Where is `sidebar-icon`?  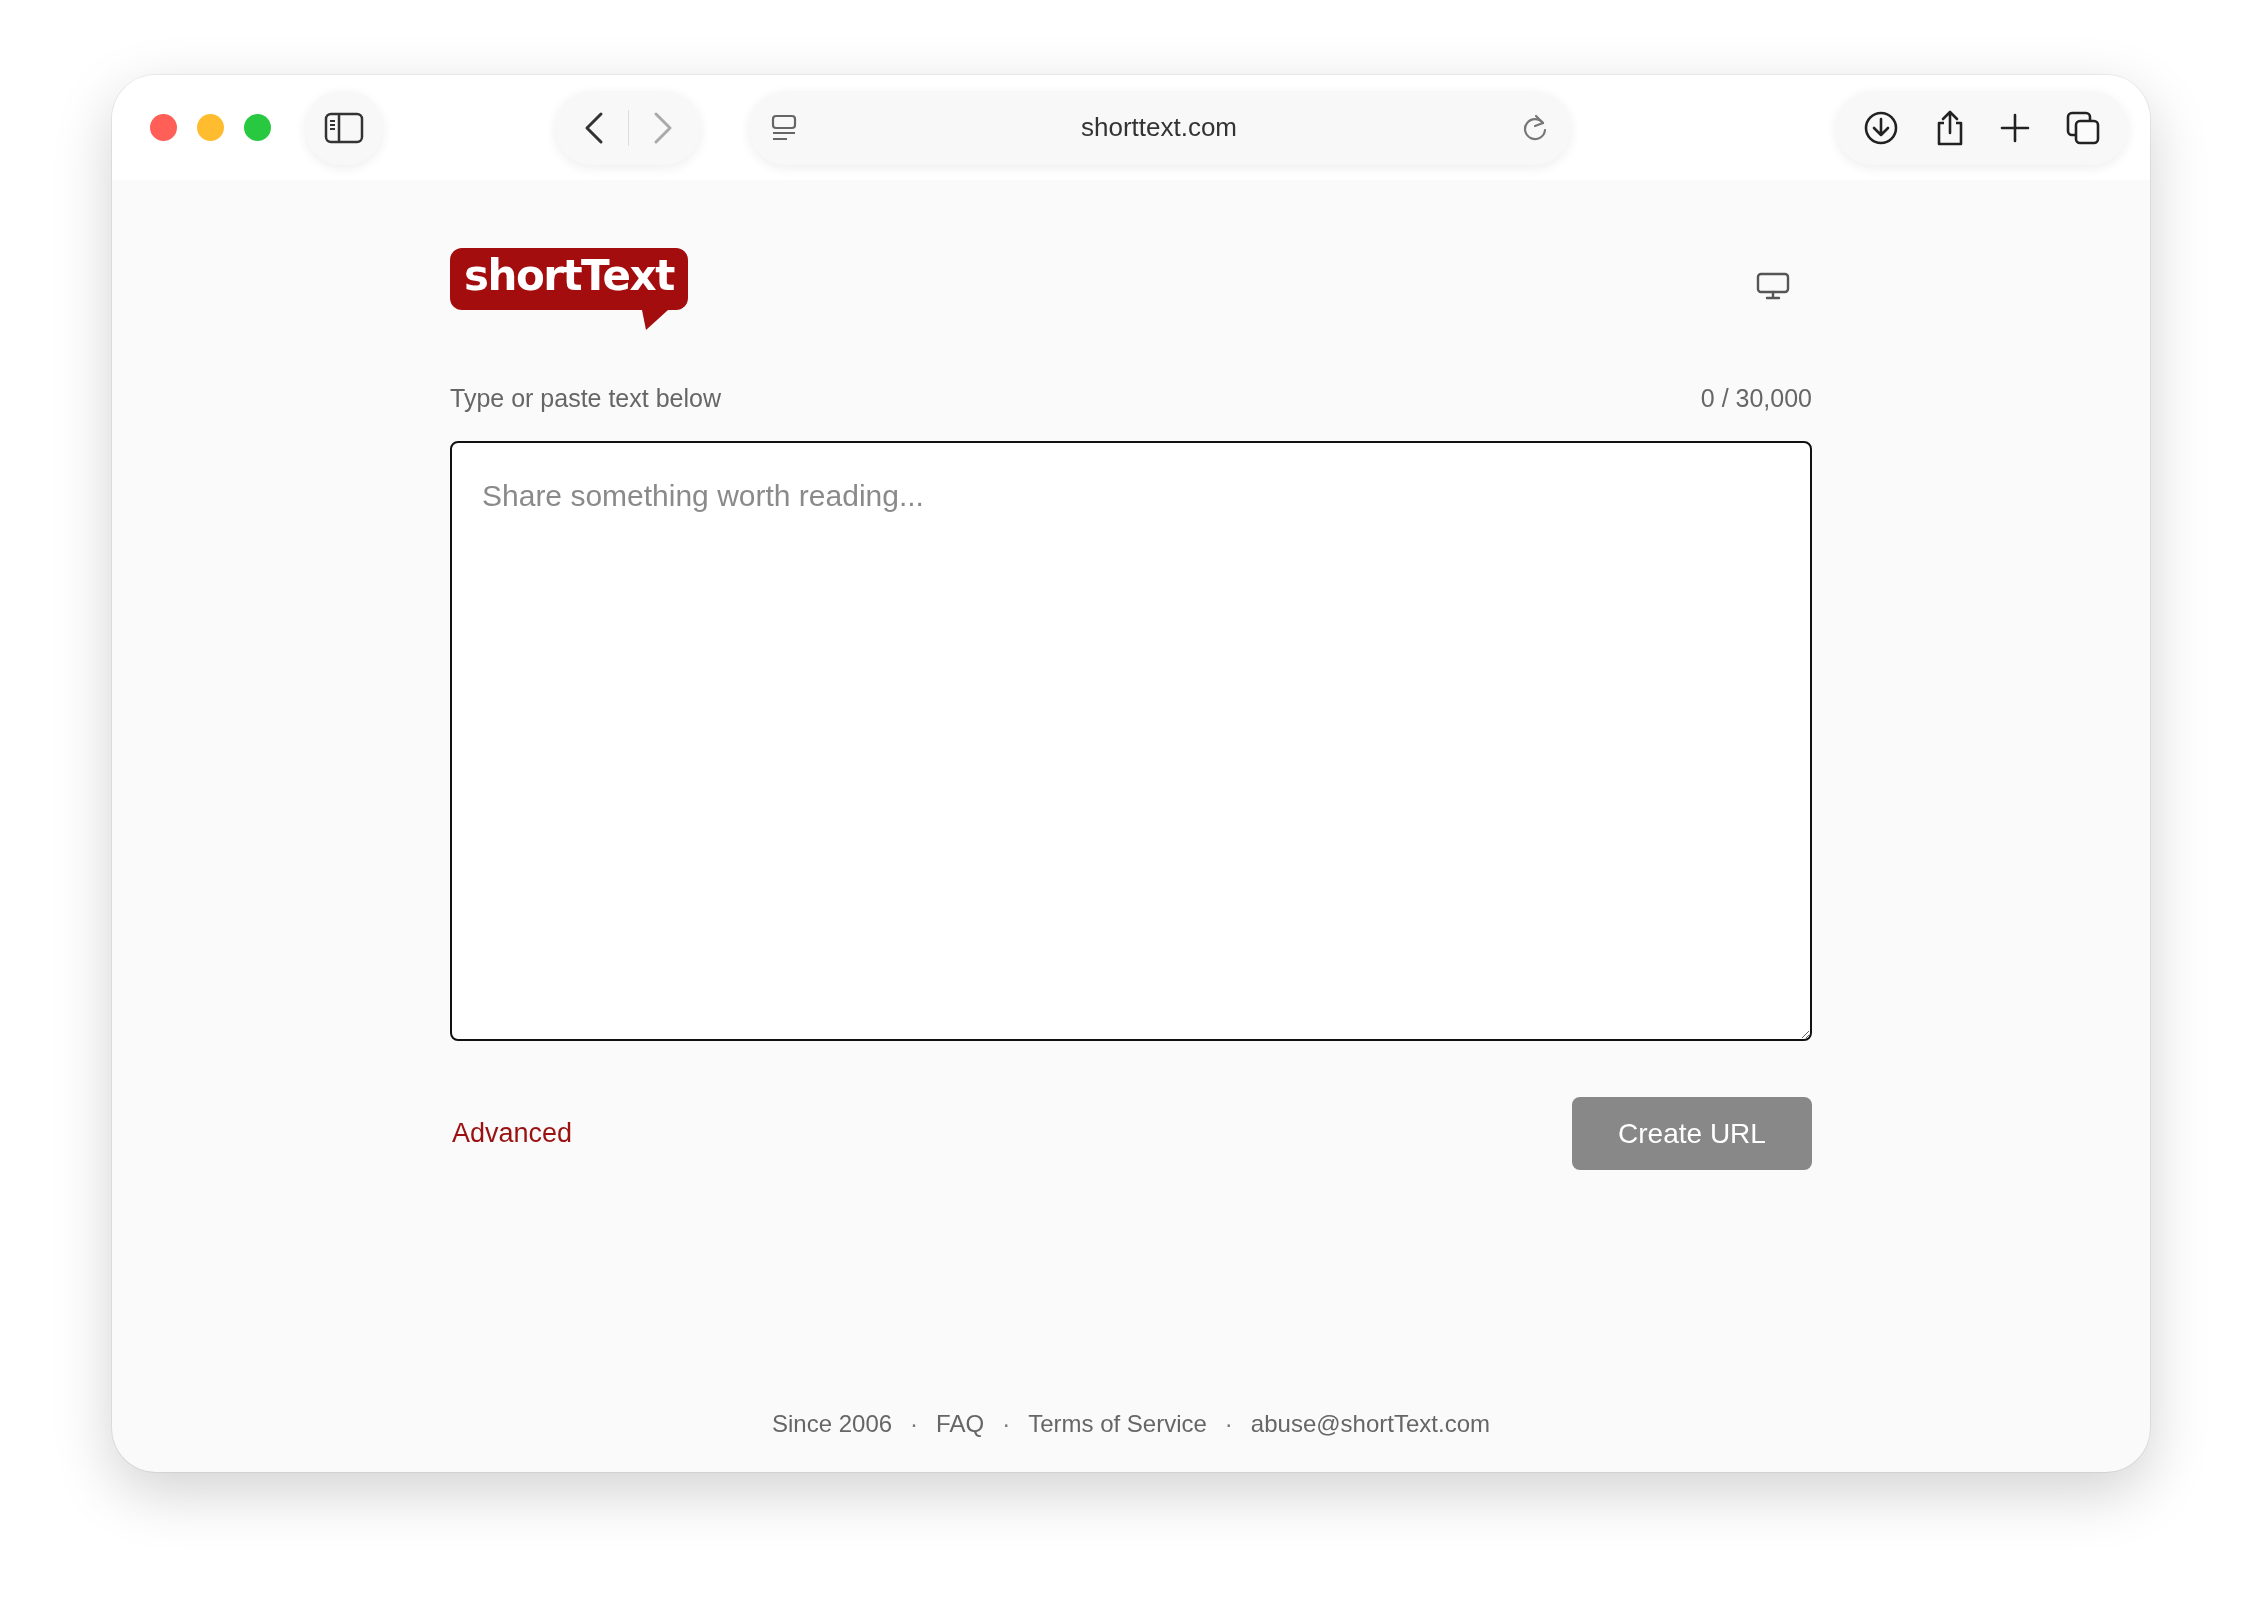 sidebar-icon is located at coordinates (344, 127).